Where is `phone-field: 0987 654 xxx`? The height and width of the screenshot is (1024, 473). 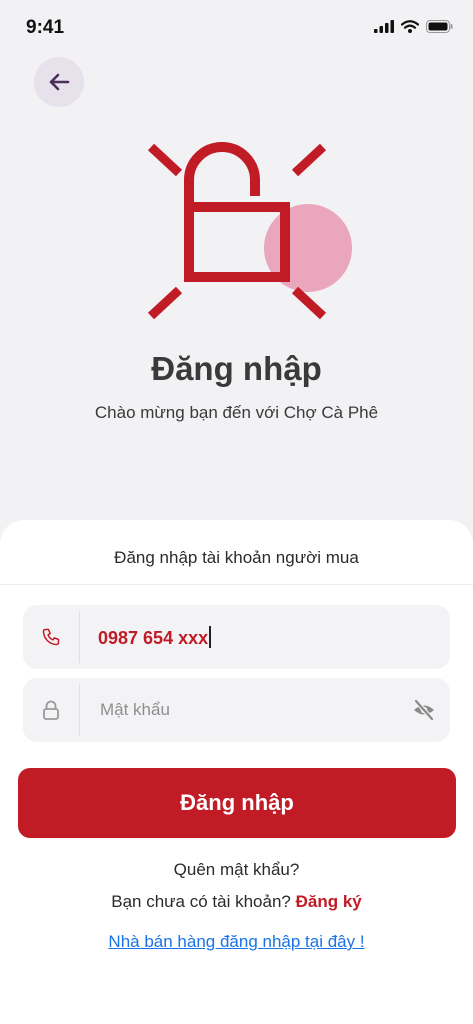 phone-field: 0987 654 xxx is located at coordinates (236, 637).